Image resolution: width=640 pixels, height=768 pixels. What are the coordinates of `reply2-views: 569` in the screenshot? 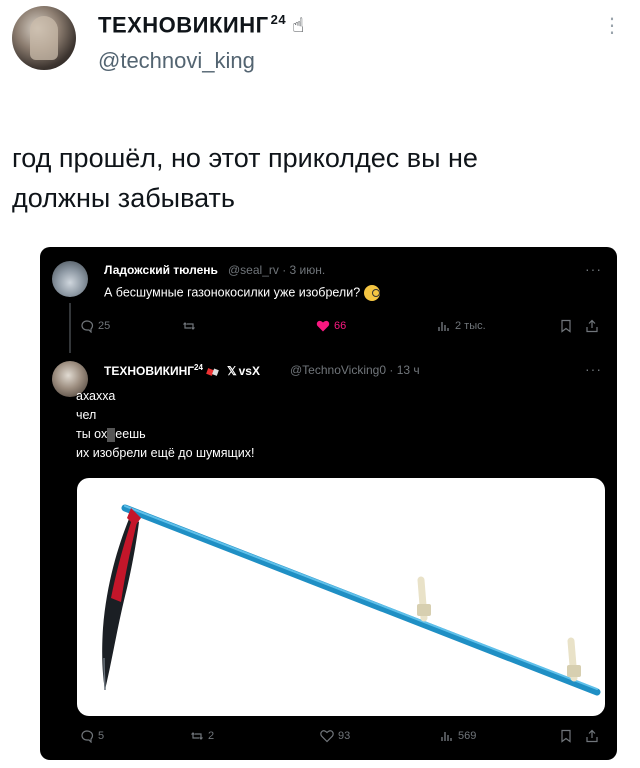 It's located at (458, 736).